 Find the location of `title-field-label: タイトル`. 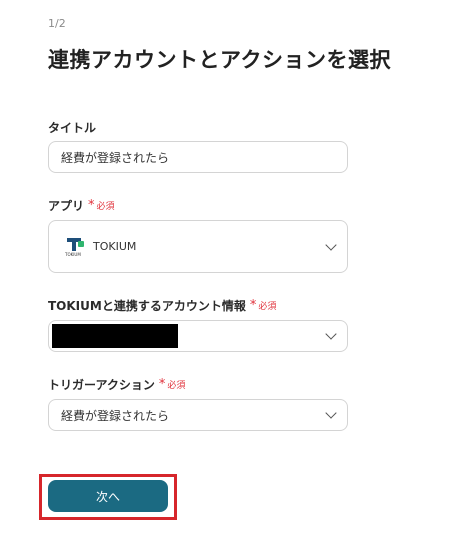

title-field-label: タイトル is located at coordinates (72, 127).